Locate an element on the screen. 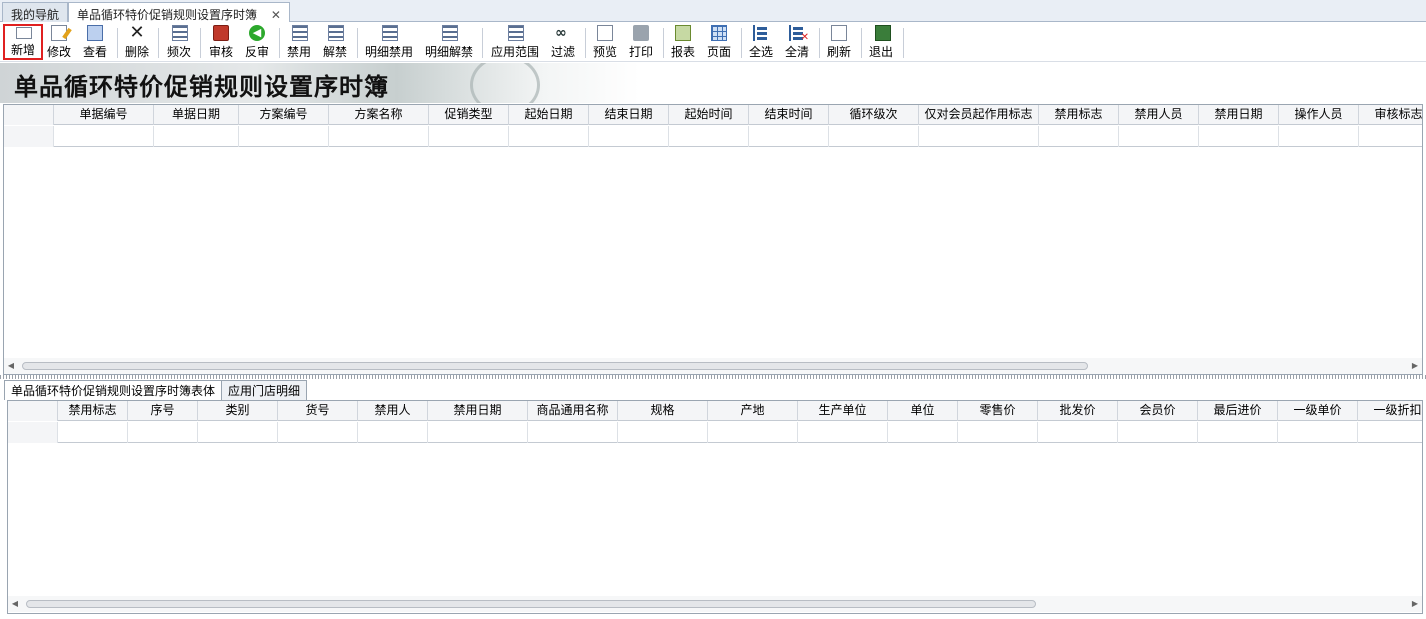 This screenshot has height=619, width=1426. column-header: 一级单价 is located at coordinates (1318, 411).